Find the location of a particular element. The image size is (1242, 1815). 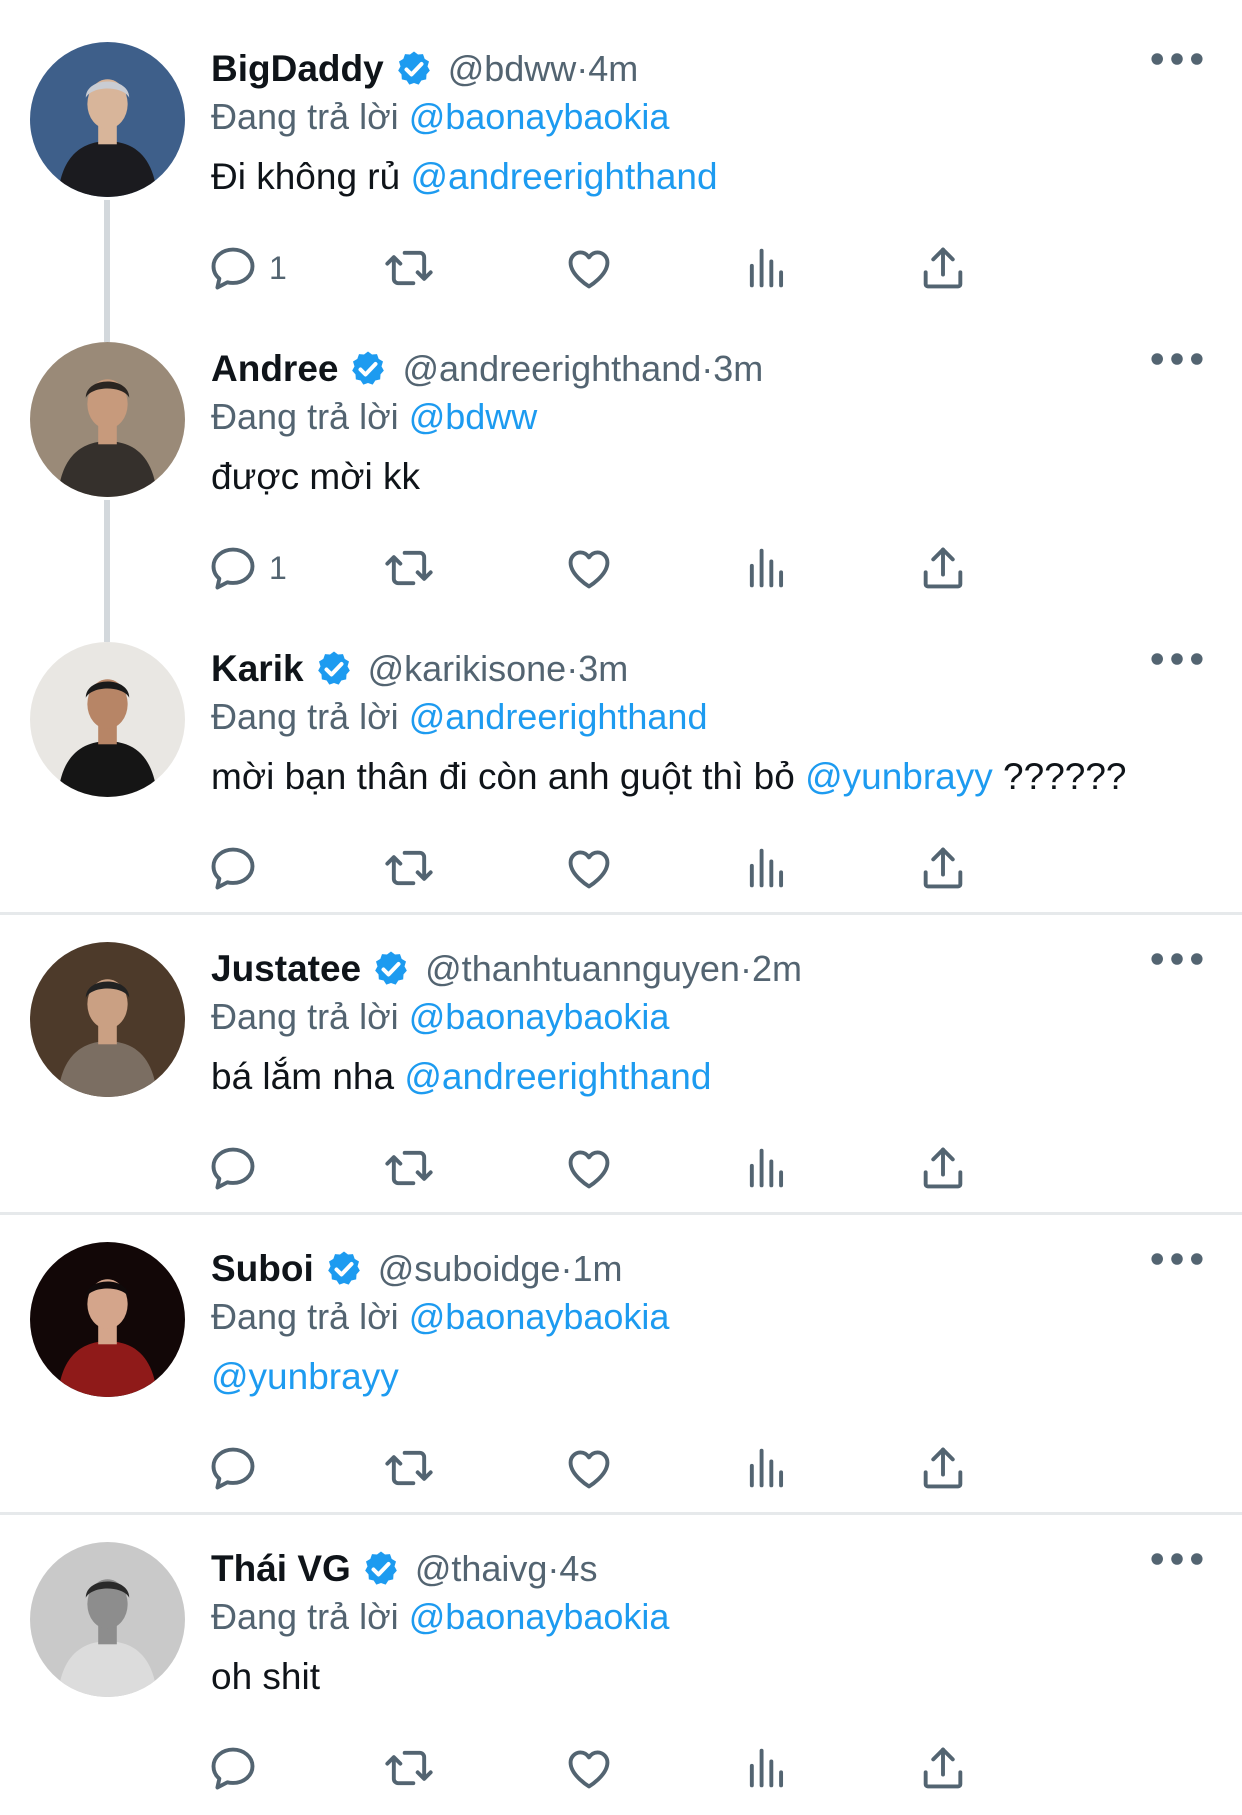

tweet-header: Karik @karikisone · 3m is located at coordinates (419, 669).